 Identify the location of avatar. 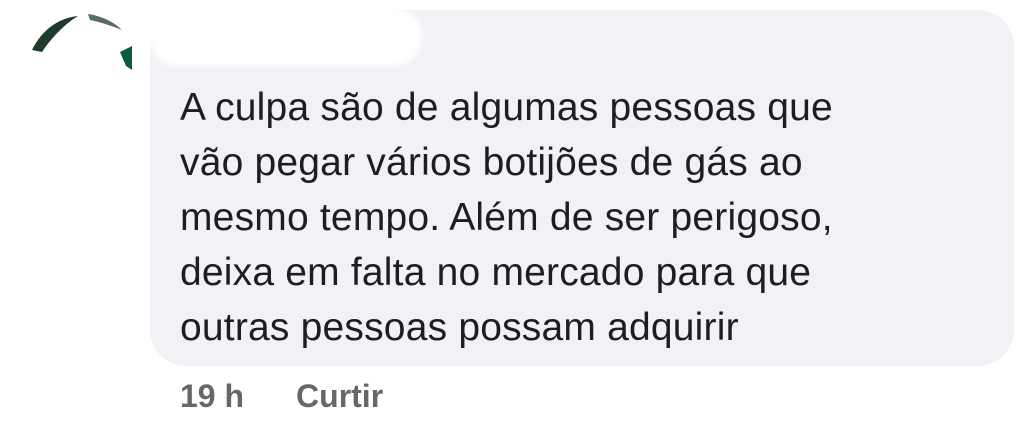
(81, 59).